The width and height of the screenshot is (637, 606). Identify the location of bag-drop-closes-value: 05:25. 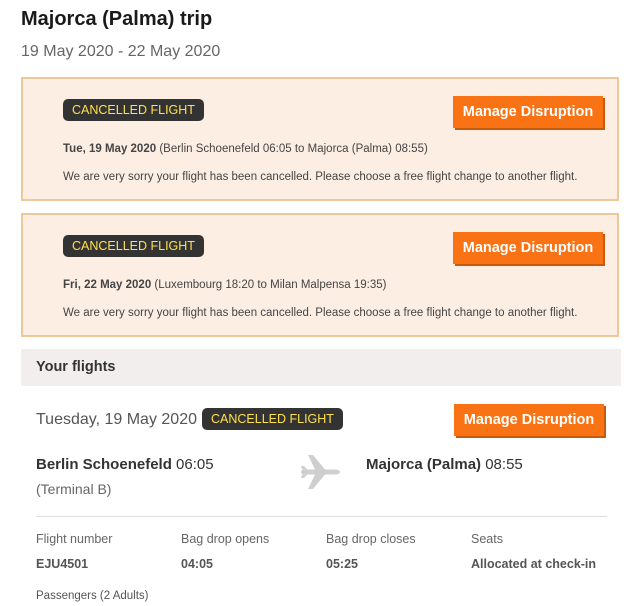
(342, 564).